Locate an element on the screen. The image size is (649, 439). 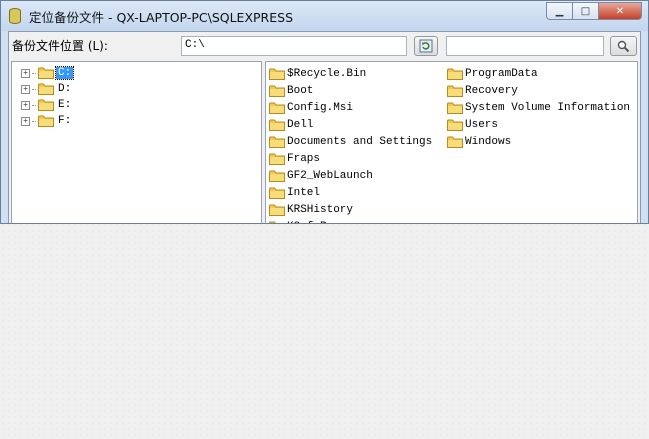
folder-name: $Recycle.Bin is located at coordinates (327, 73).